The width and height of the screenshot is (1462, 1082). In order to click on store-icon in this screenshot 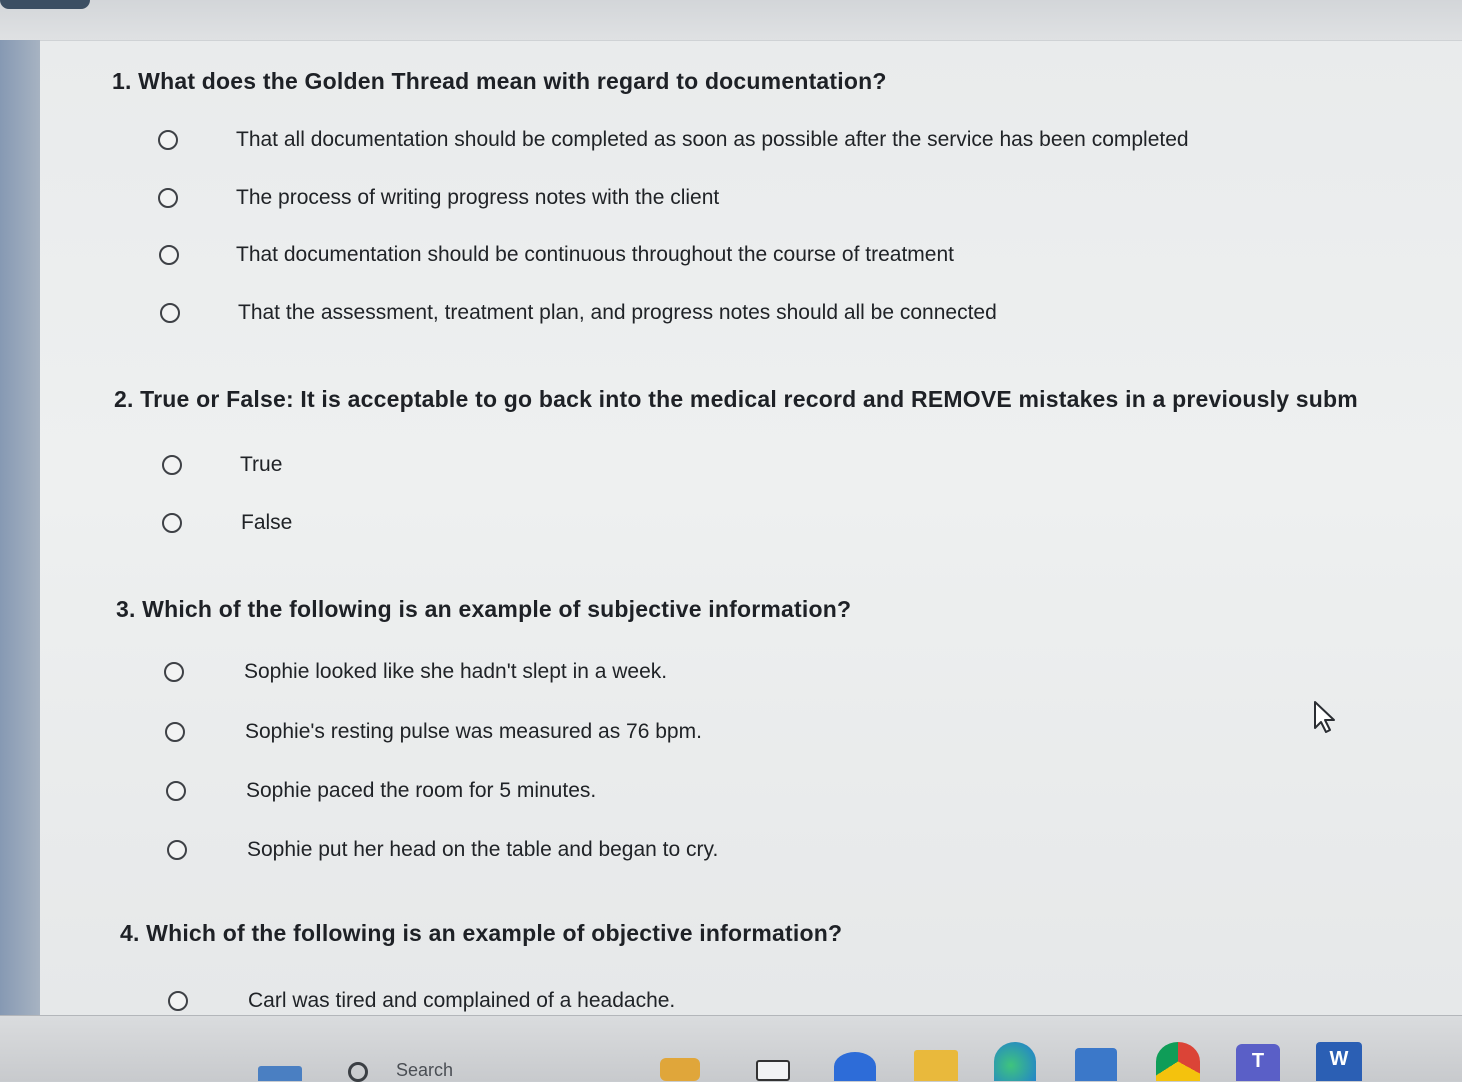, I will do `click(1096, 1064)`.